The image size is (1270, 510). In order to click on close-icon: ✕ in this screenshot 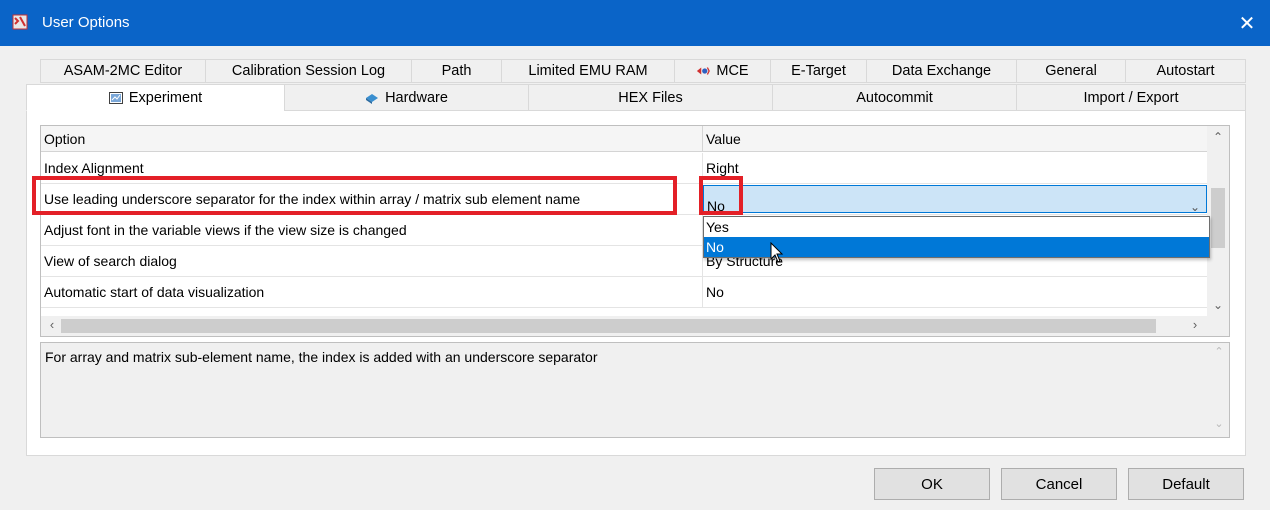, I will do `click(1247, 23)`.